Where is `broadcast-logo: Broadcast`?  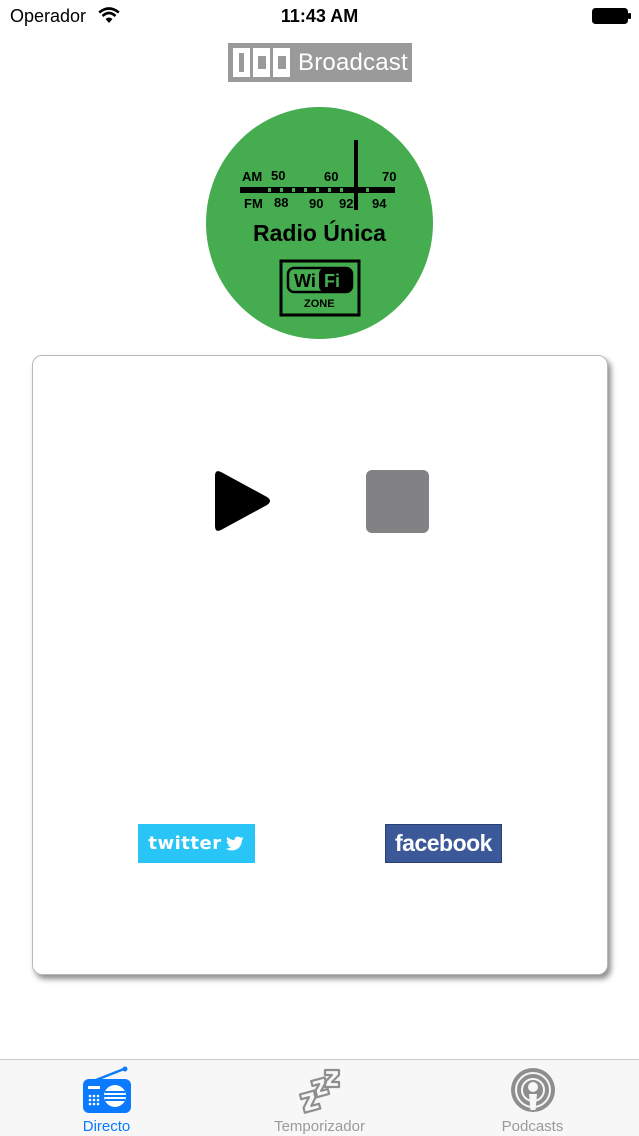
broadcast-logo: Broadcast is located at coordinates (320, 62).